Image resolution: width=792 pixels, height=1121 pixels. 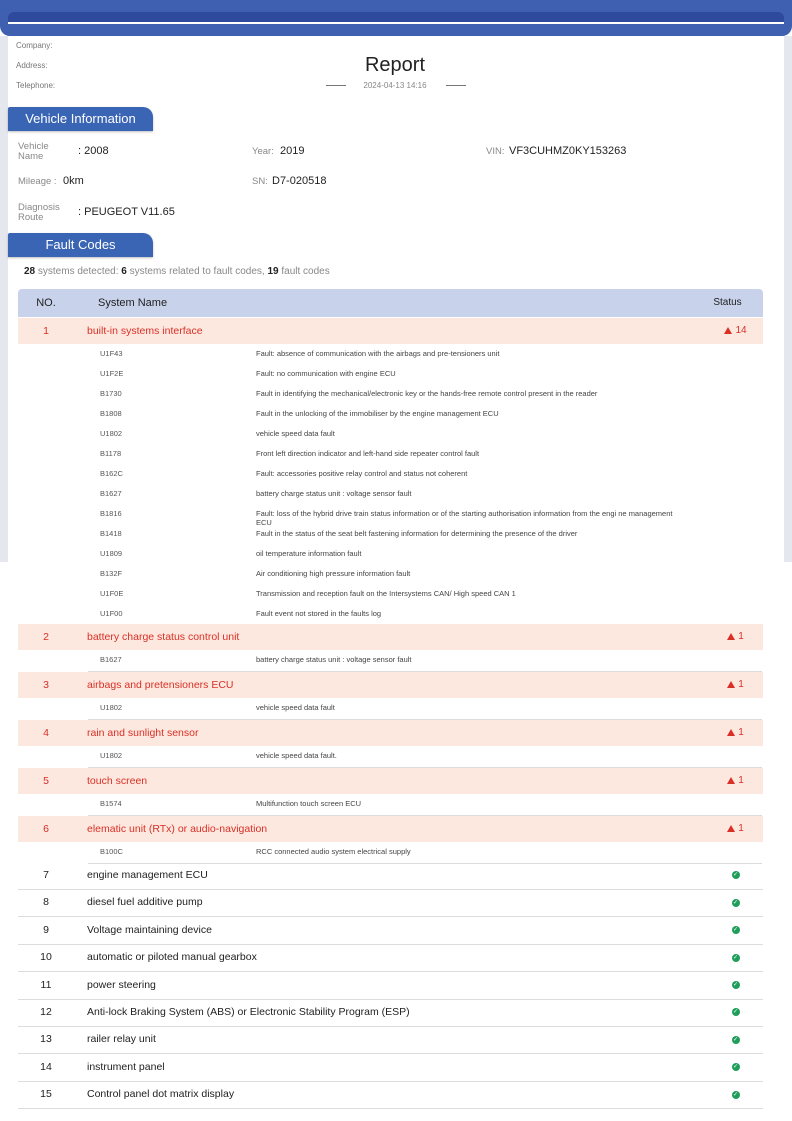 I want to click on row-system-name: elematic unit (RTx) or audio-navigation, so click(x=177, y=829).